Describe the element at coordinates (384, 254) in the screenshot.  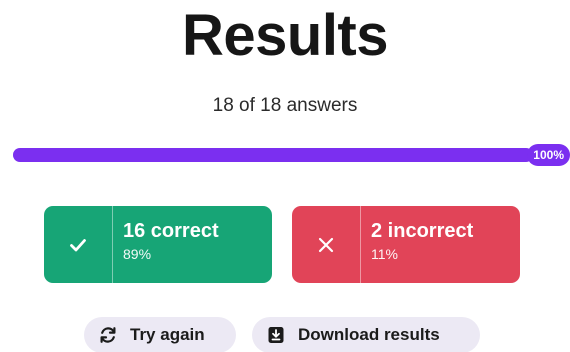
I see `incorrect-percent: 11%` at that location.